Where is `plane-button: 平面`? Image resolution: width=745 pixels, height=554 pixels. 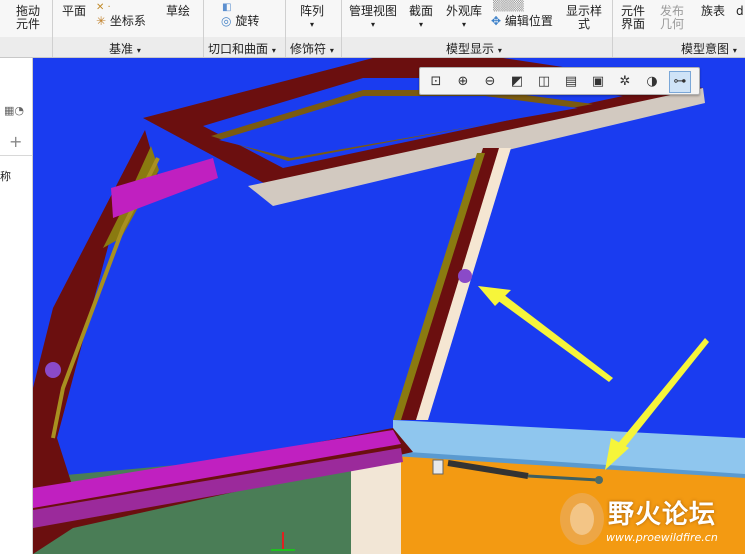
plane-button: 平面 is located at coordinates (74, 11).